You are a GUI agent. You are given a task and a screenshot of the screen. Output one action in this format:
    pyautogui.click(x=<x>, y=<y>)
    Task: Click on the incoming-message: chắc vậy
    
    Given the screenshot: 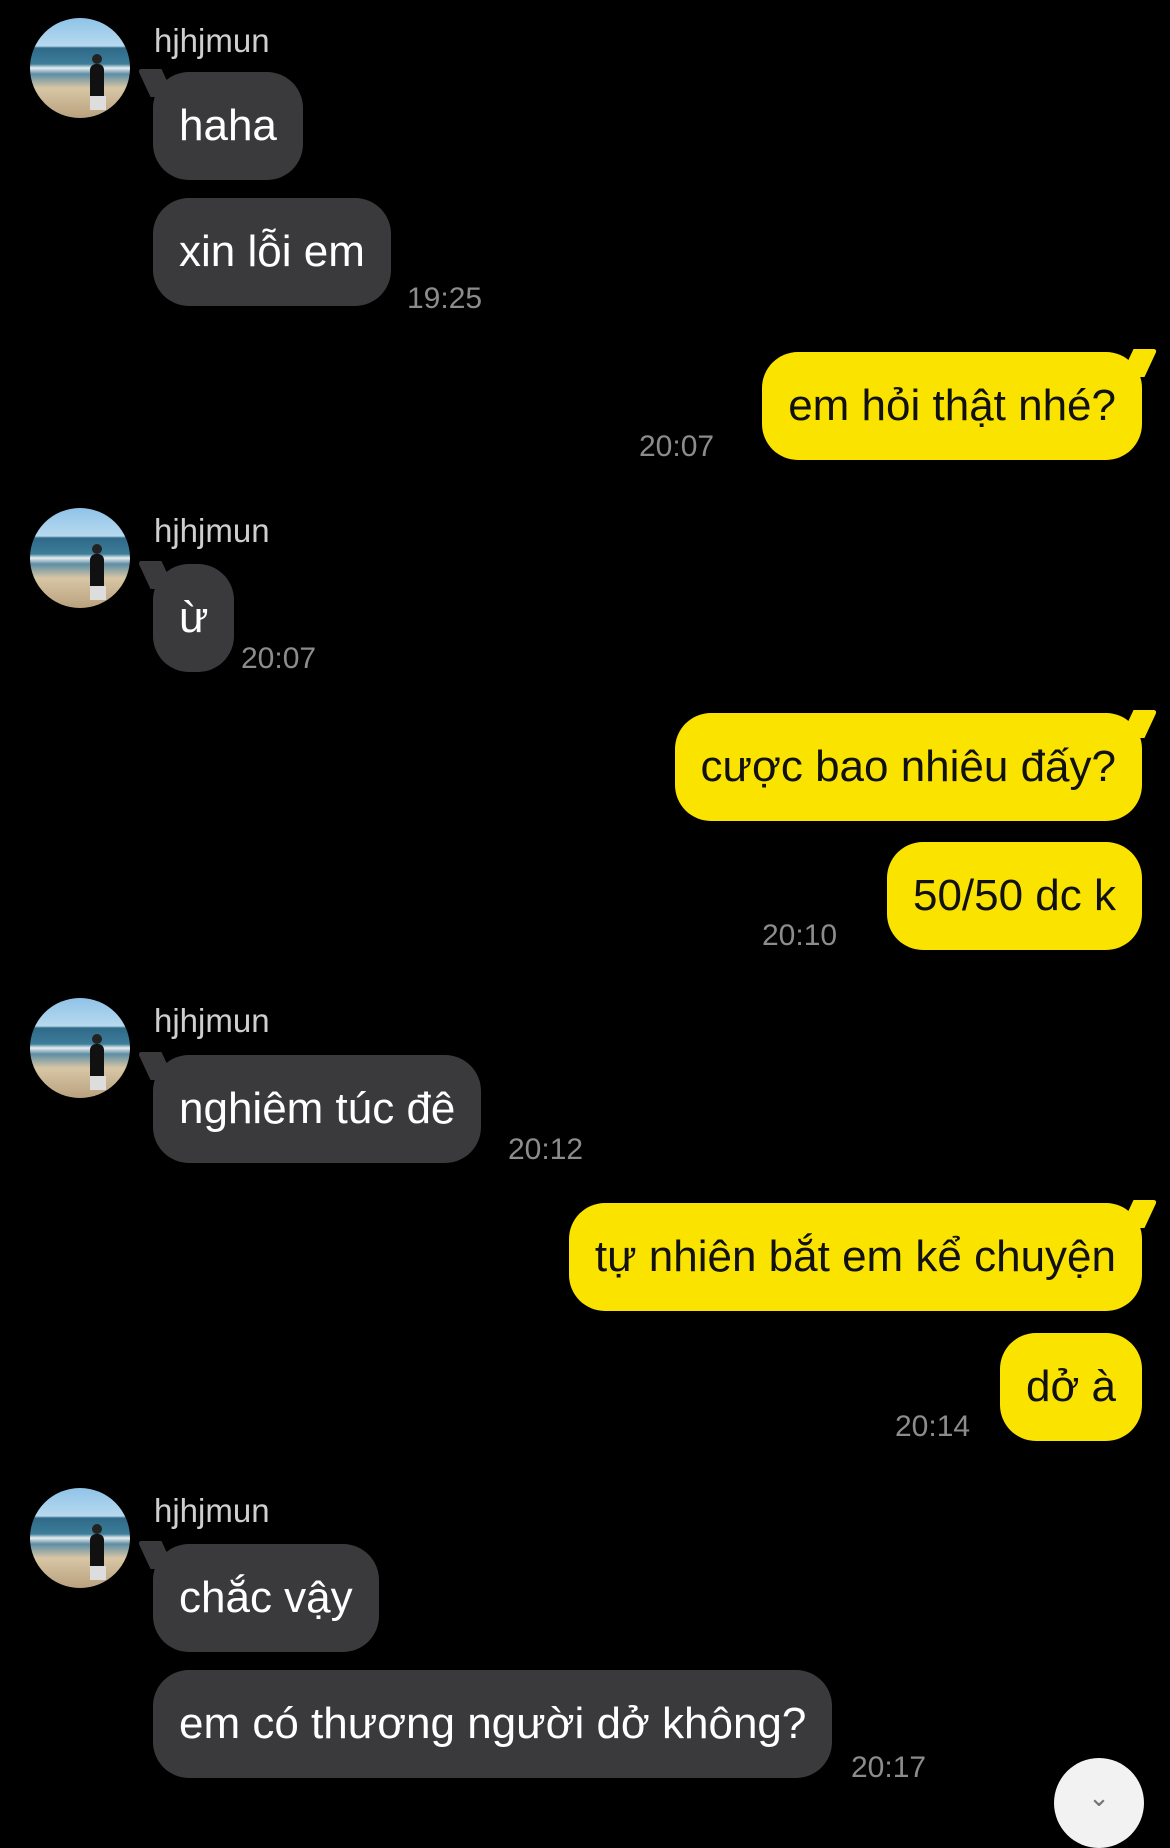 What is the action you would take?
    pyautogui.click(x=266, y=1598)
    